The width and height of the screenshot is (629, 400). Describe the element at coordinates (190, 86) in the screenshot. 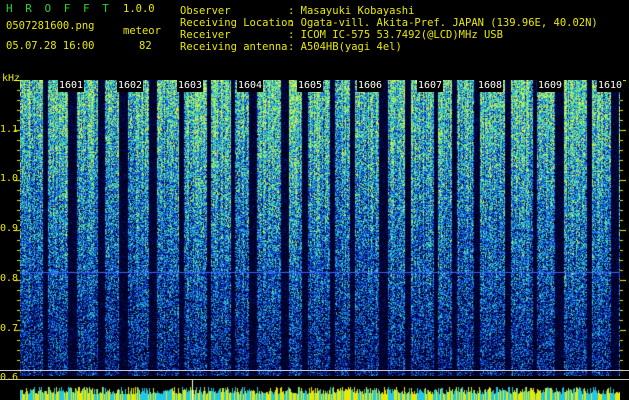

I see `minute-label-1603: 1603` at that location.